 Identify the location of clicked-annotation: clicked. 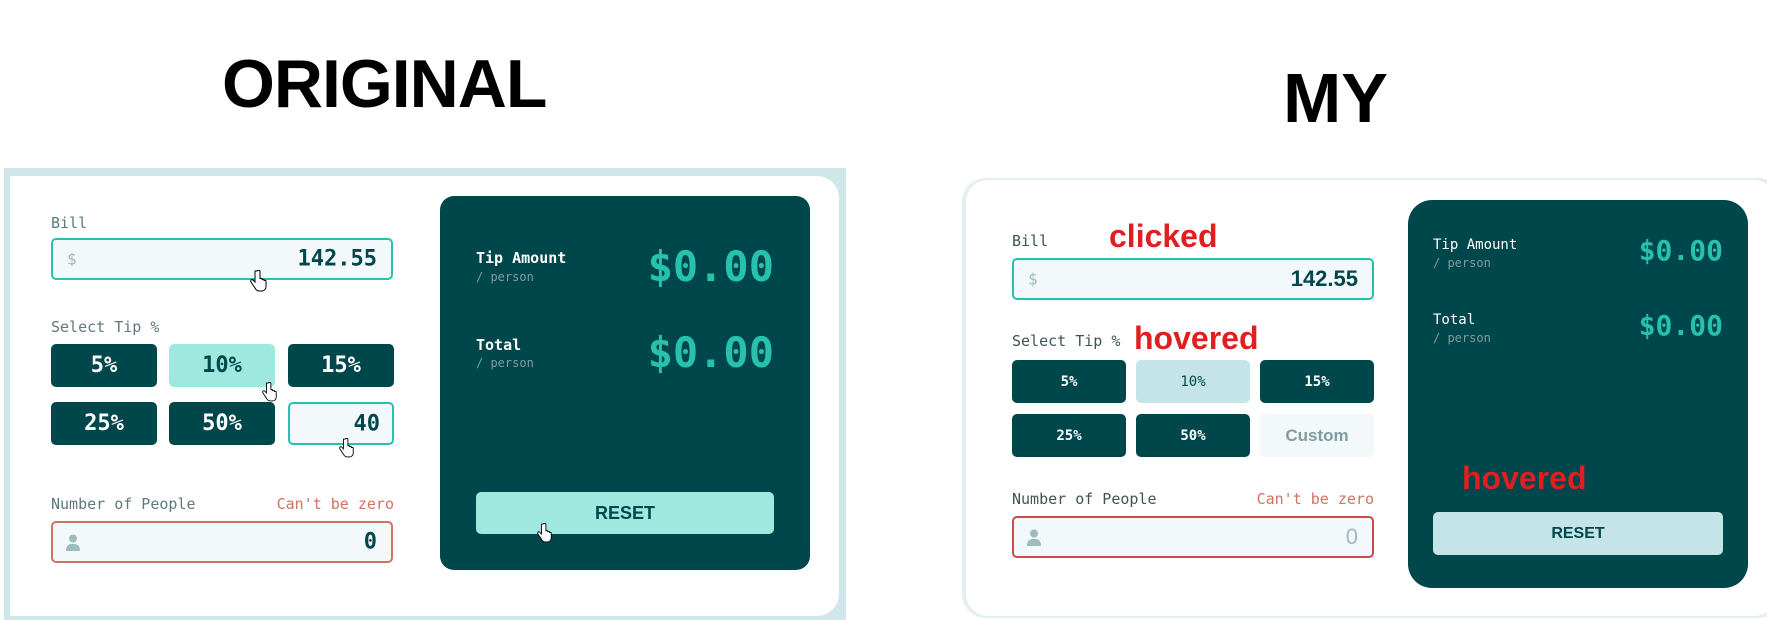
(1163, 236).